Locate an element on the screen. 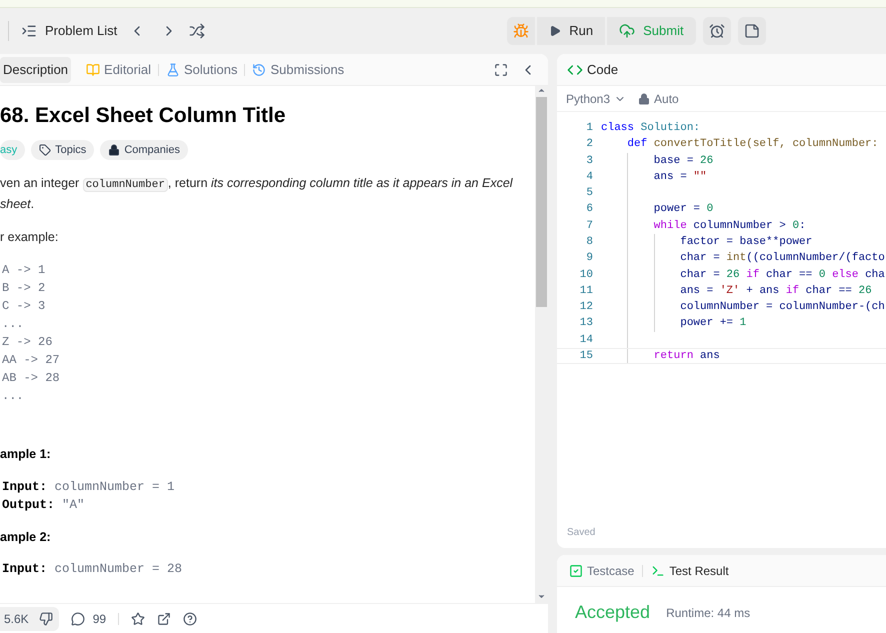 The height and width of the screenshot is (633, 886). alarm-clock-icon is located at coordinates (716, 31).